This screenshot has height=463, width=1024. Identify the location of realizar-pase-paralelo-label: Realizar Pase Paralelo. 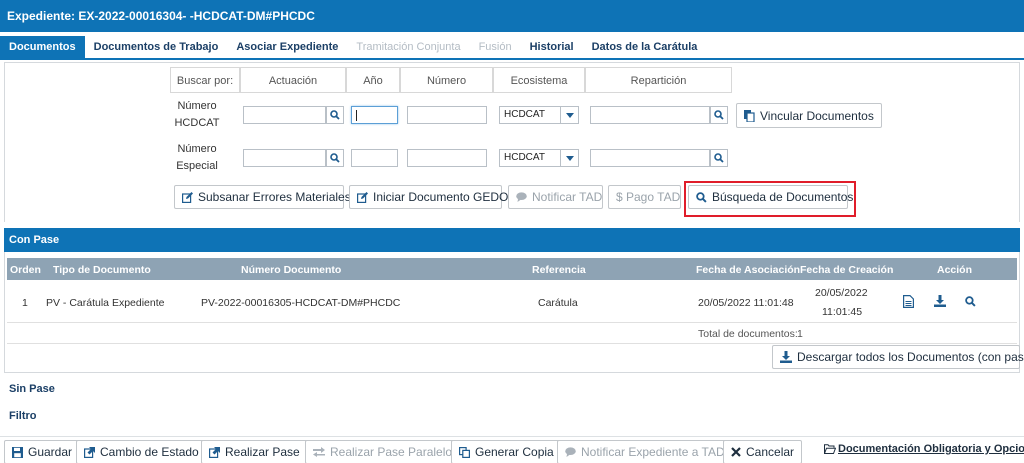
(391, 452).